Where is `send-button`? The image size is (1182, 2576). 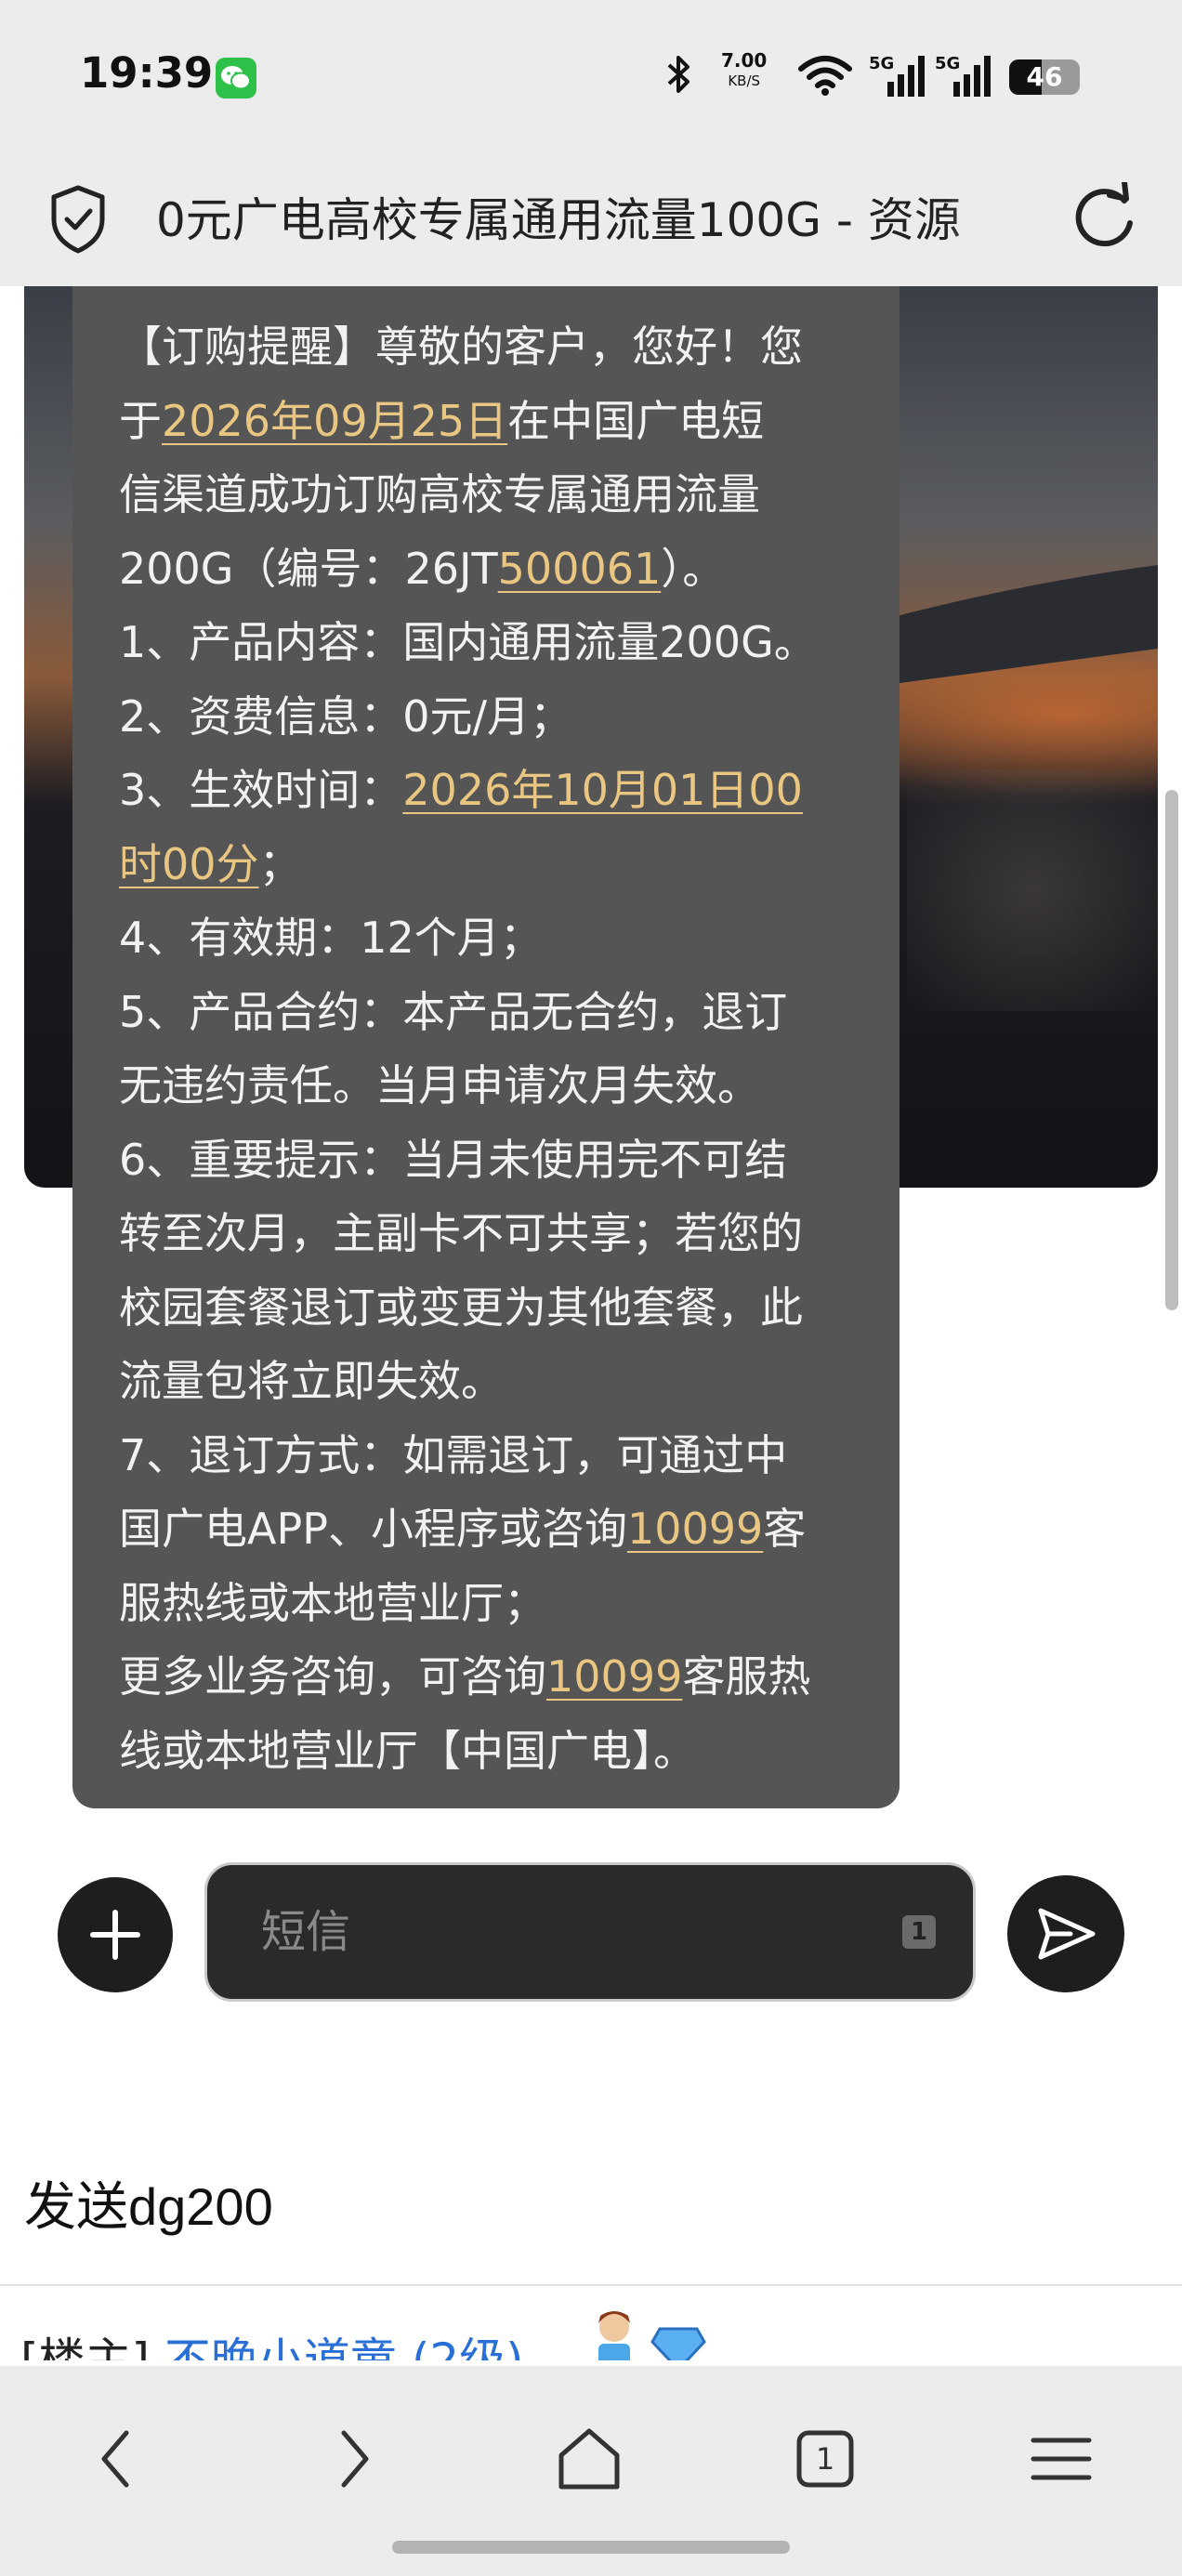 send-button is located at coordinates (1065, 1933).